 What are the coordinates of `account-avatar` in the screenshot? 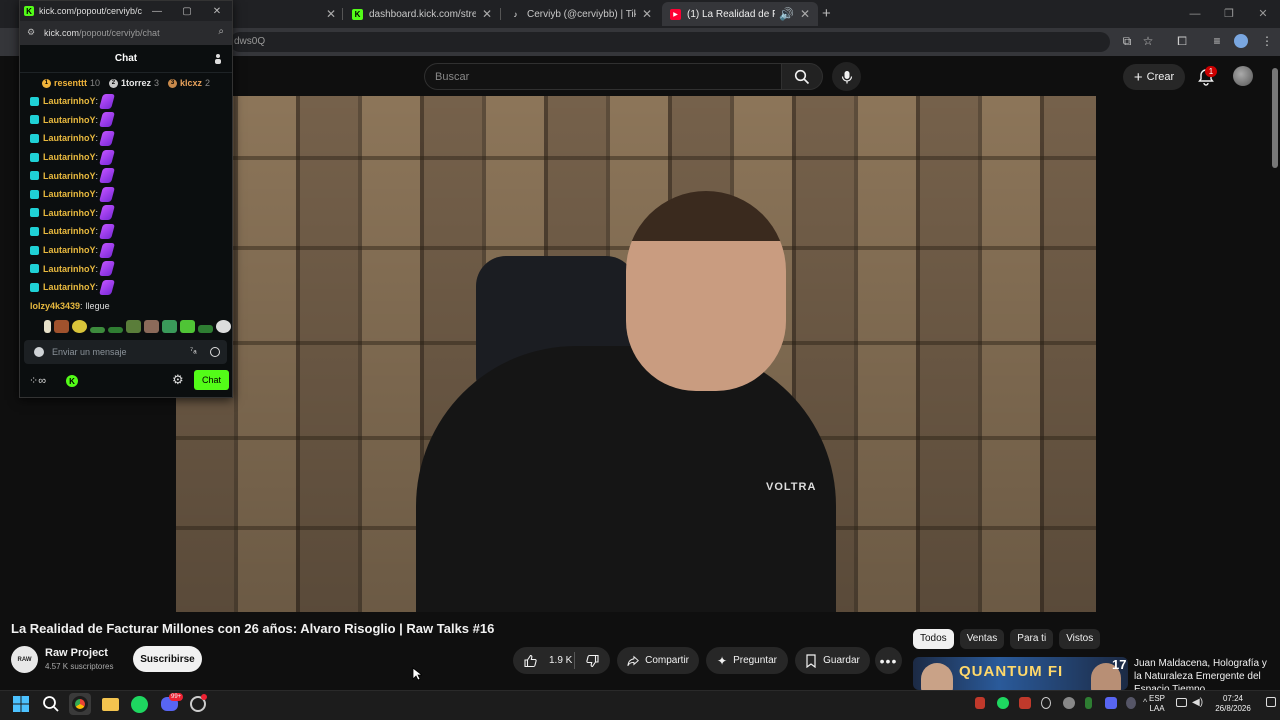 It's located at (1243, 76).